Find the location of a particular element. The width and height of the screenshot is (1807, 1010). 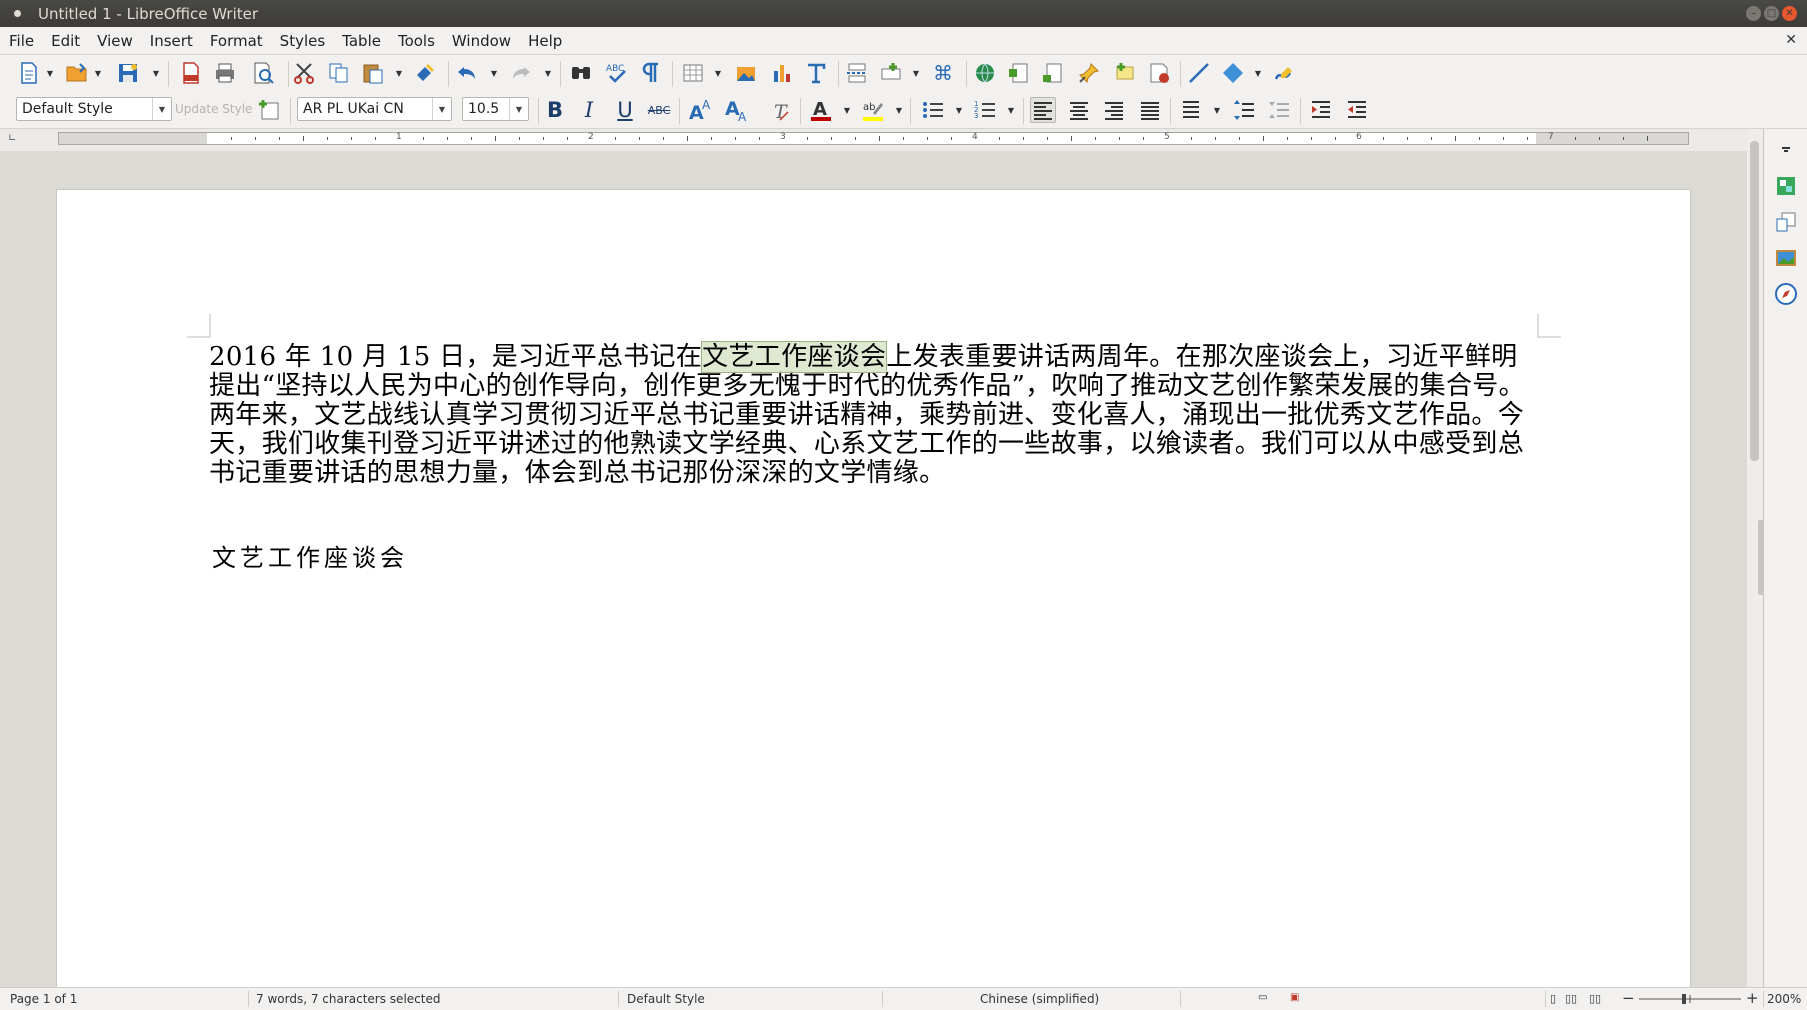

font-size-select: 10.5 ▼ is located at coordinates (495, 109).